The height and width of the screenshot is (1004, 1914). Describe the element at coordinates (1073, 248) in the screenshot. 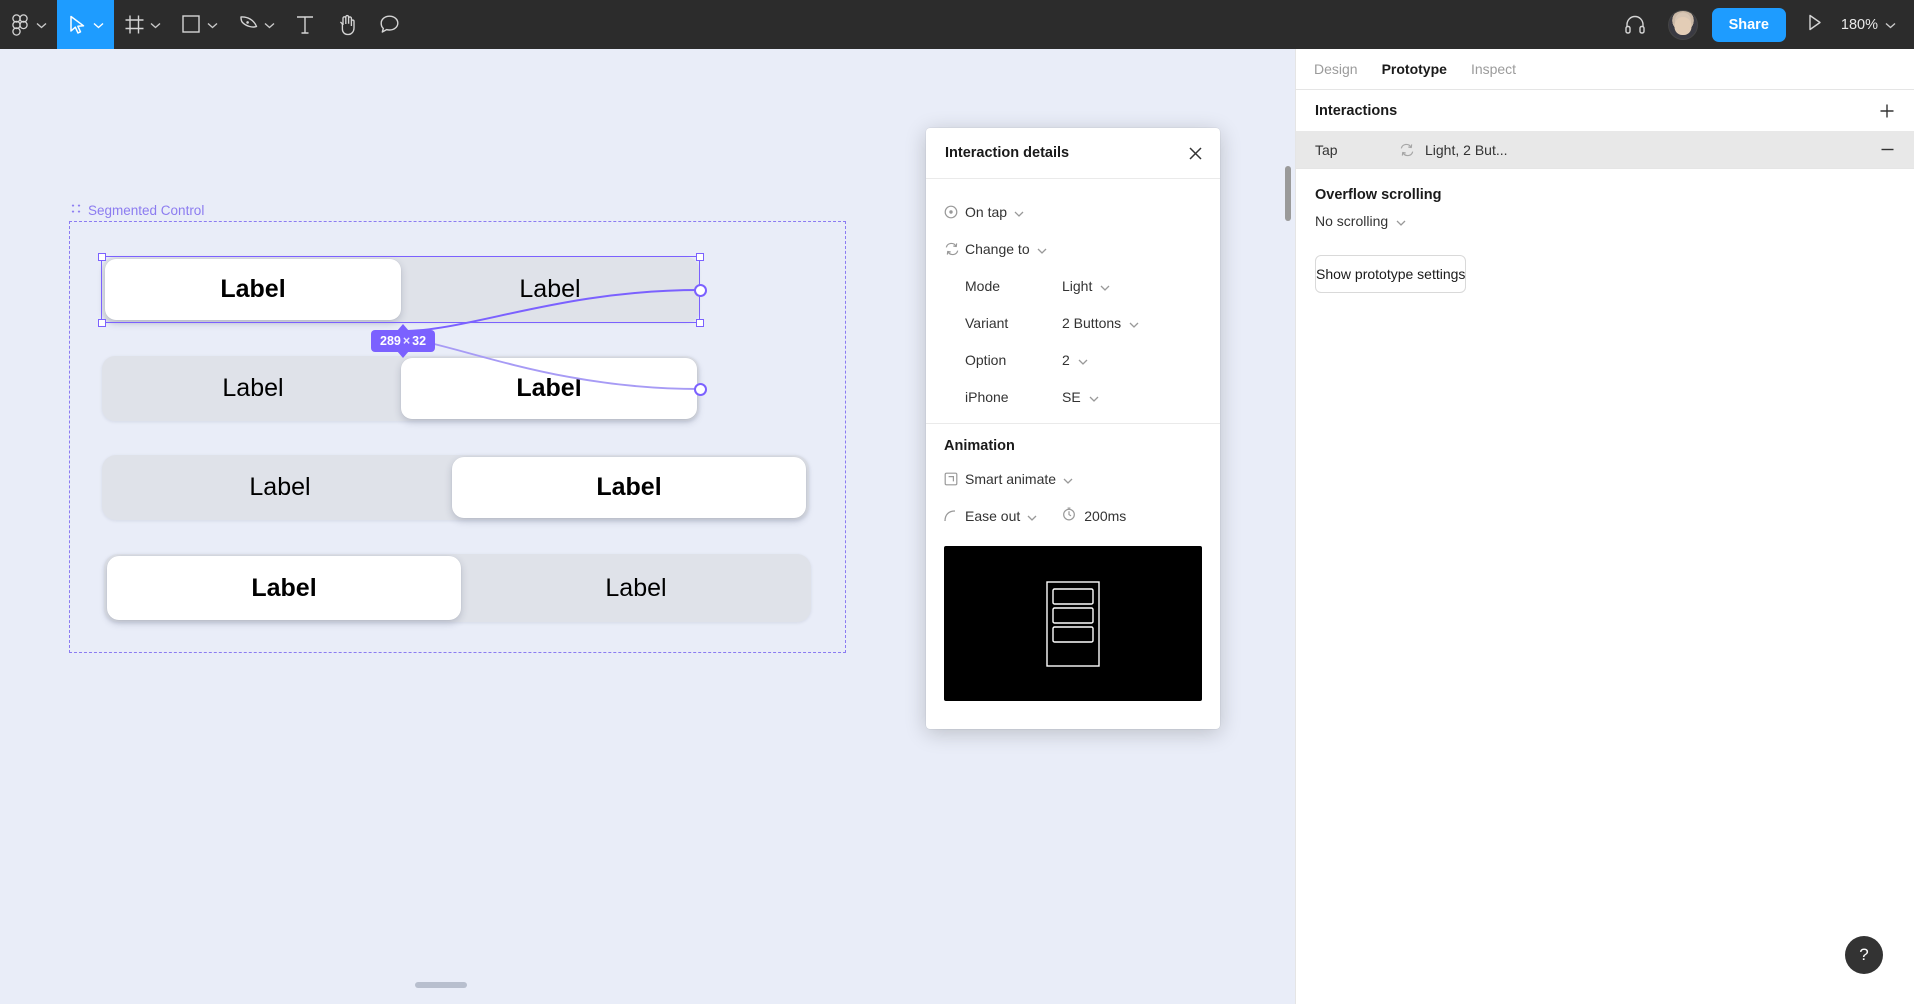

I see `action-row: Change to` at that location.